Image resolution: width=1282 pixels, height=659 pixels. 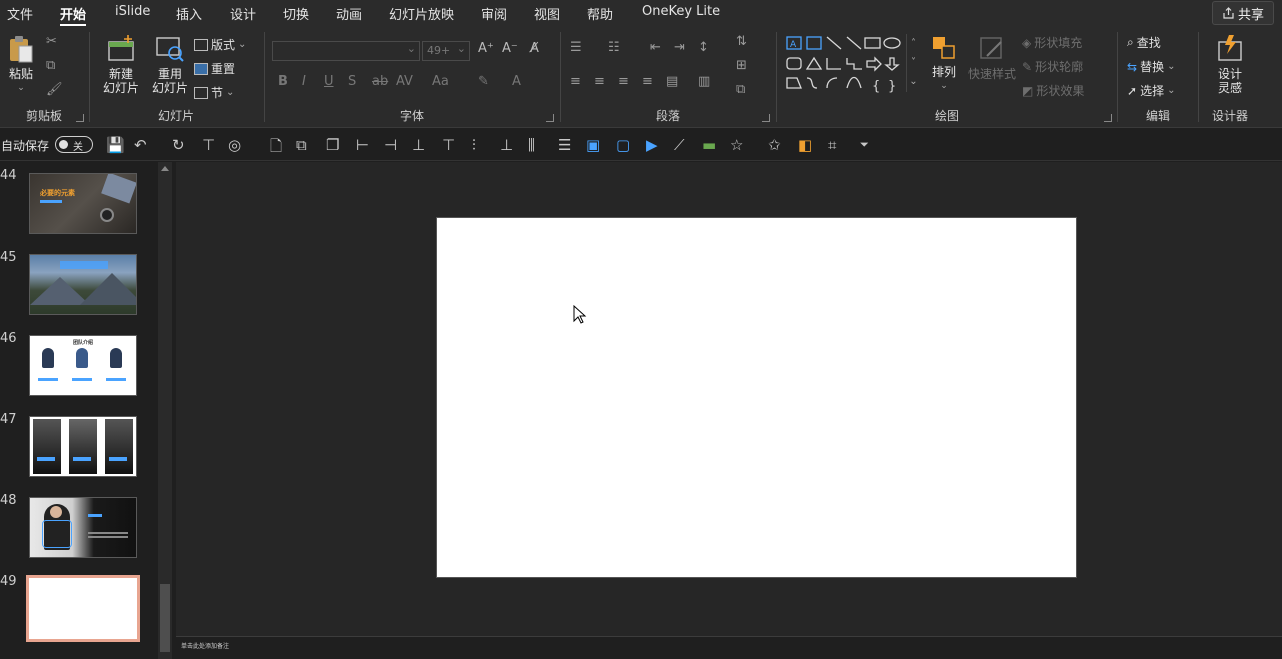 What do you see at coordinates (1144, 42) in the screenshot?
I see `find-button: ⌕ 查找` at bounding box center [1144, 42].